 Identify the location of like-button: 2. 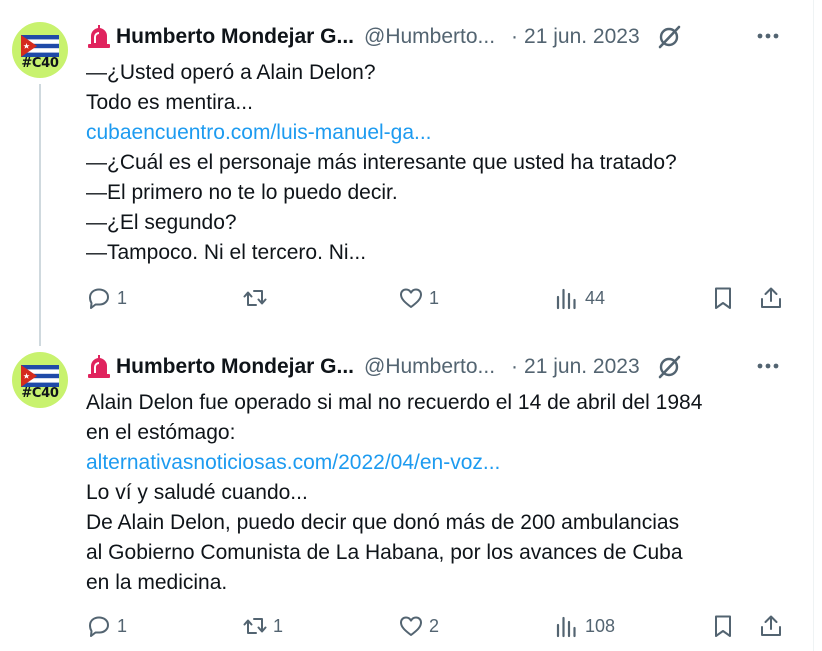
(418, 626).